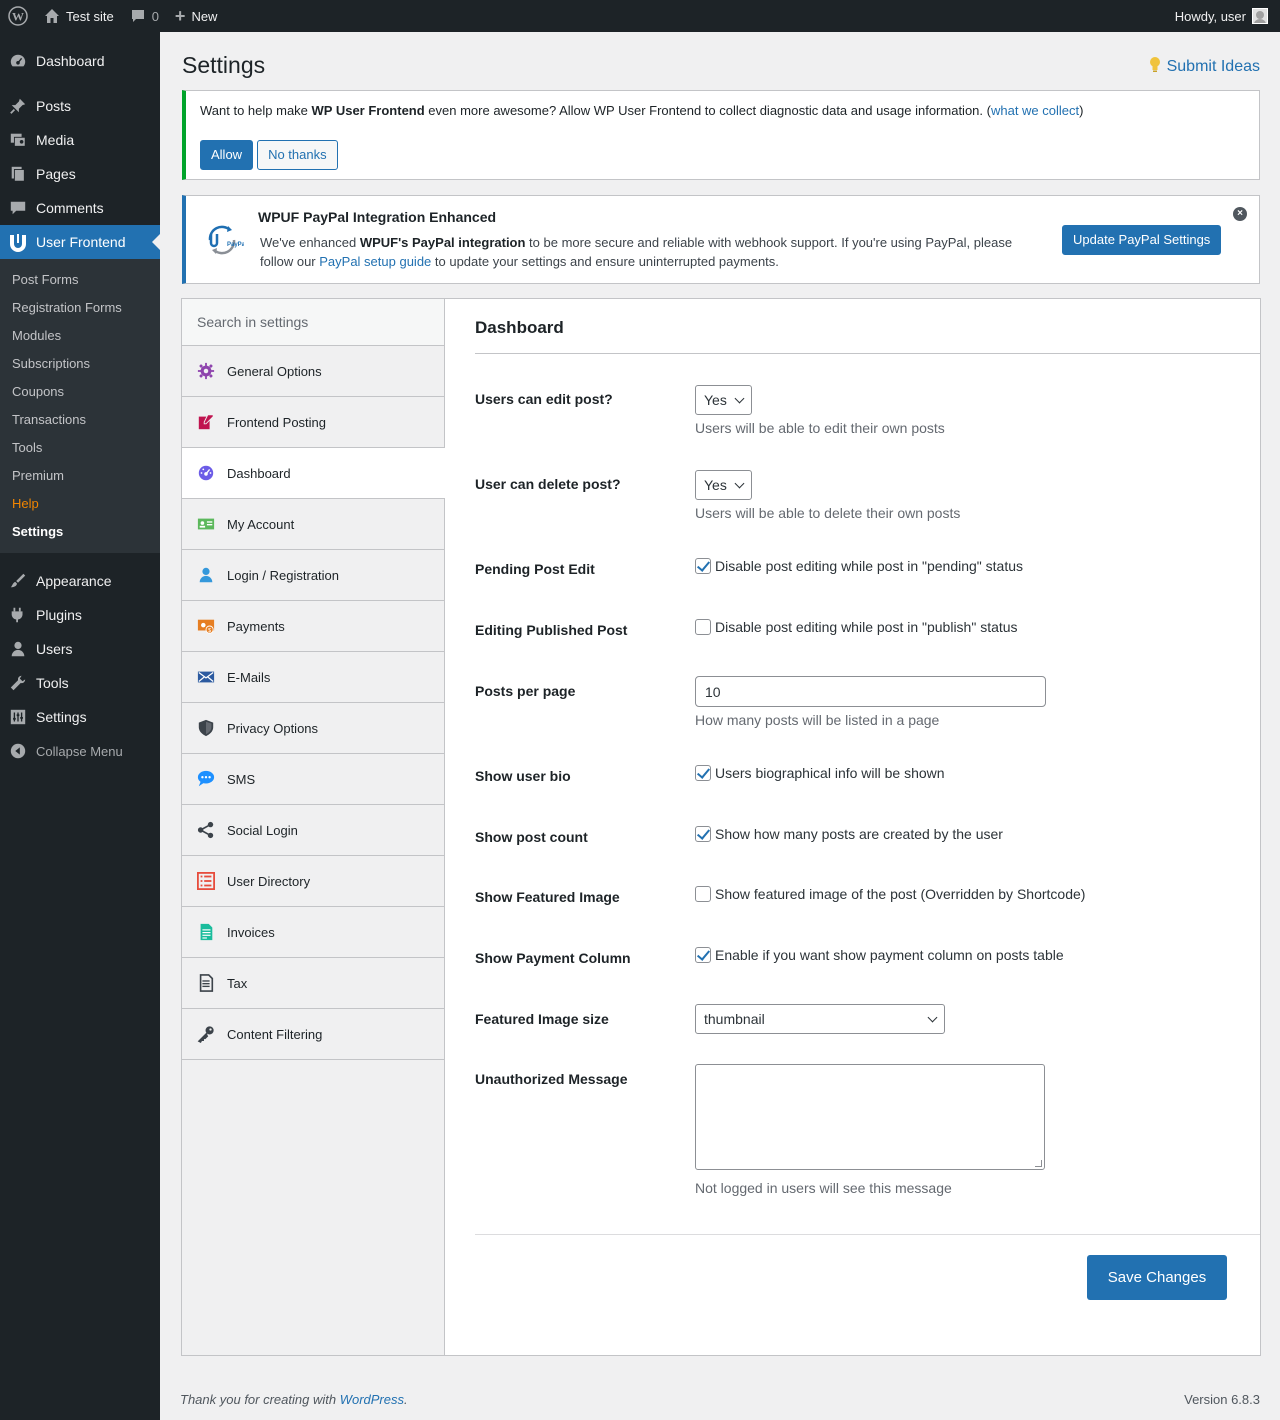 This screenshot has height=1420, width=1280. Describe the element at coordinates (80, 392) in the screenshot. I see `submenu-coupons: Coupons` at that location.